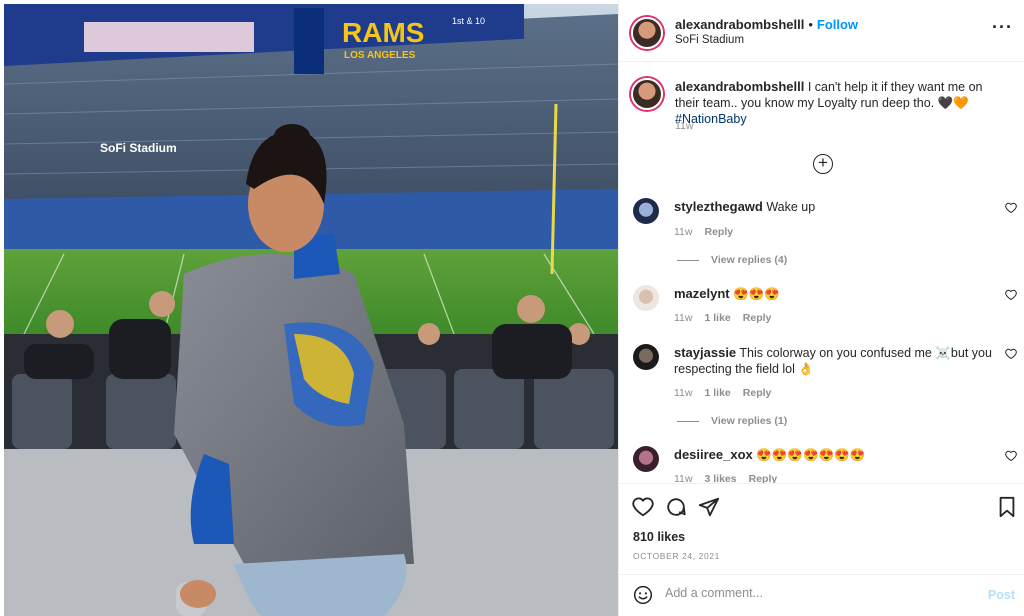  Describe the element at coordinates (749, 421) in the screenshot. I see `view-replies-label: View replies (1)` at that location.